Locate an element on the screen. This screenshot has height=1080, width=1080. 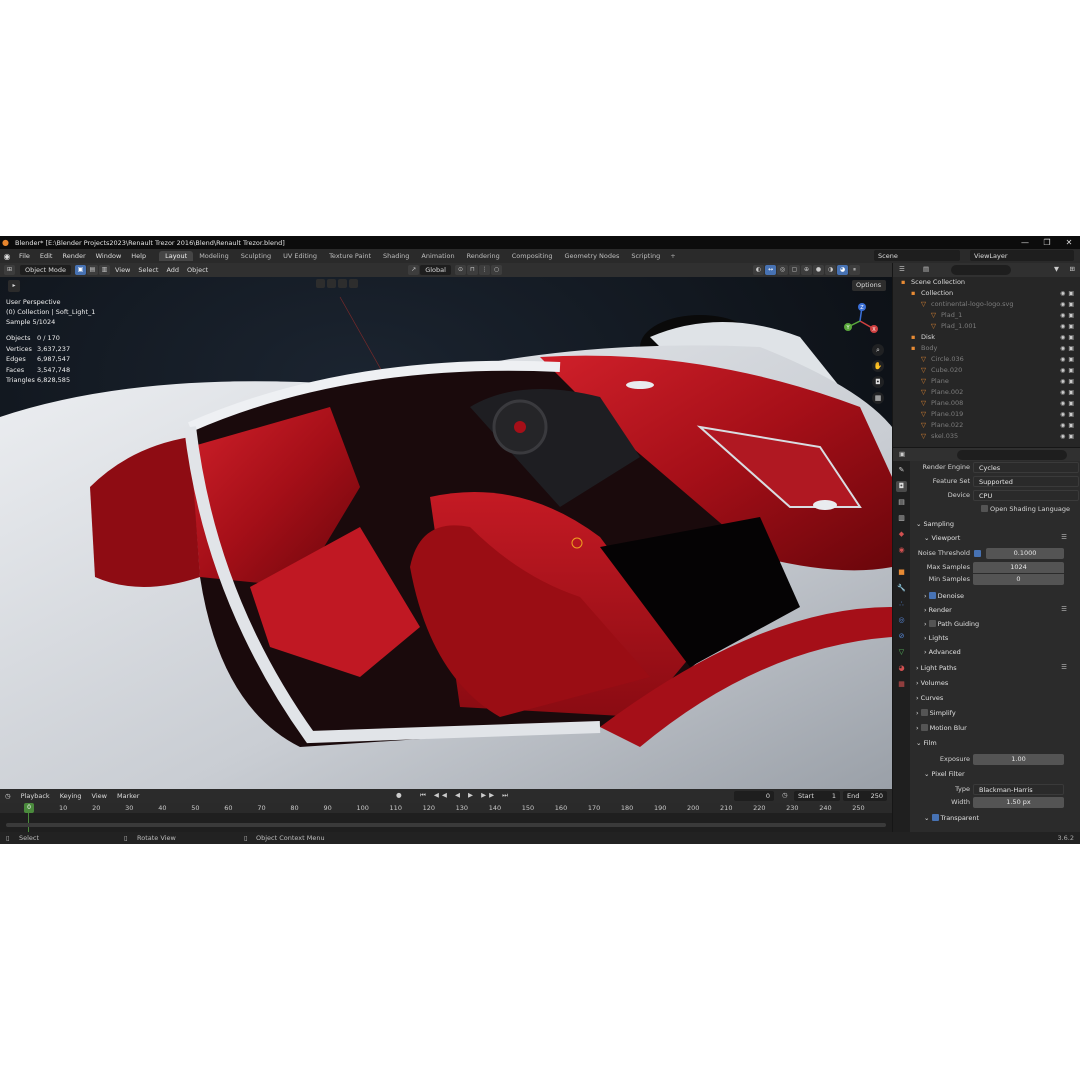
sampling-panel-header: ⌄ Sampling is located at coordinates (998, 524).